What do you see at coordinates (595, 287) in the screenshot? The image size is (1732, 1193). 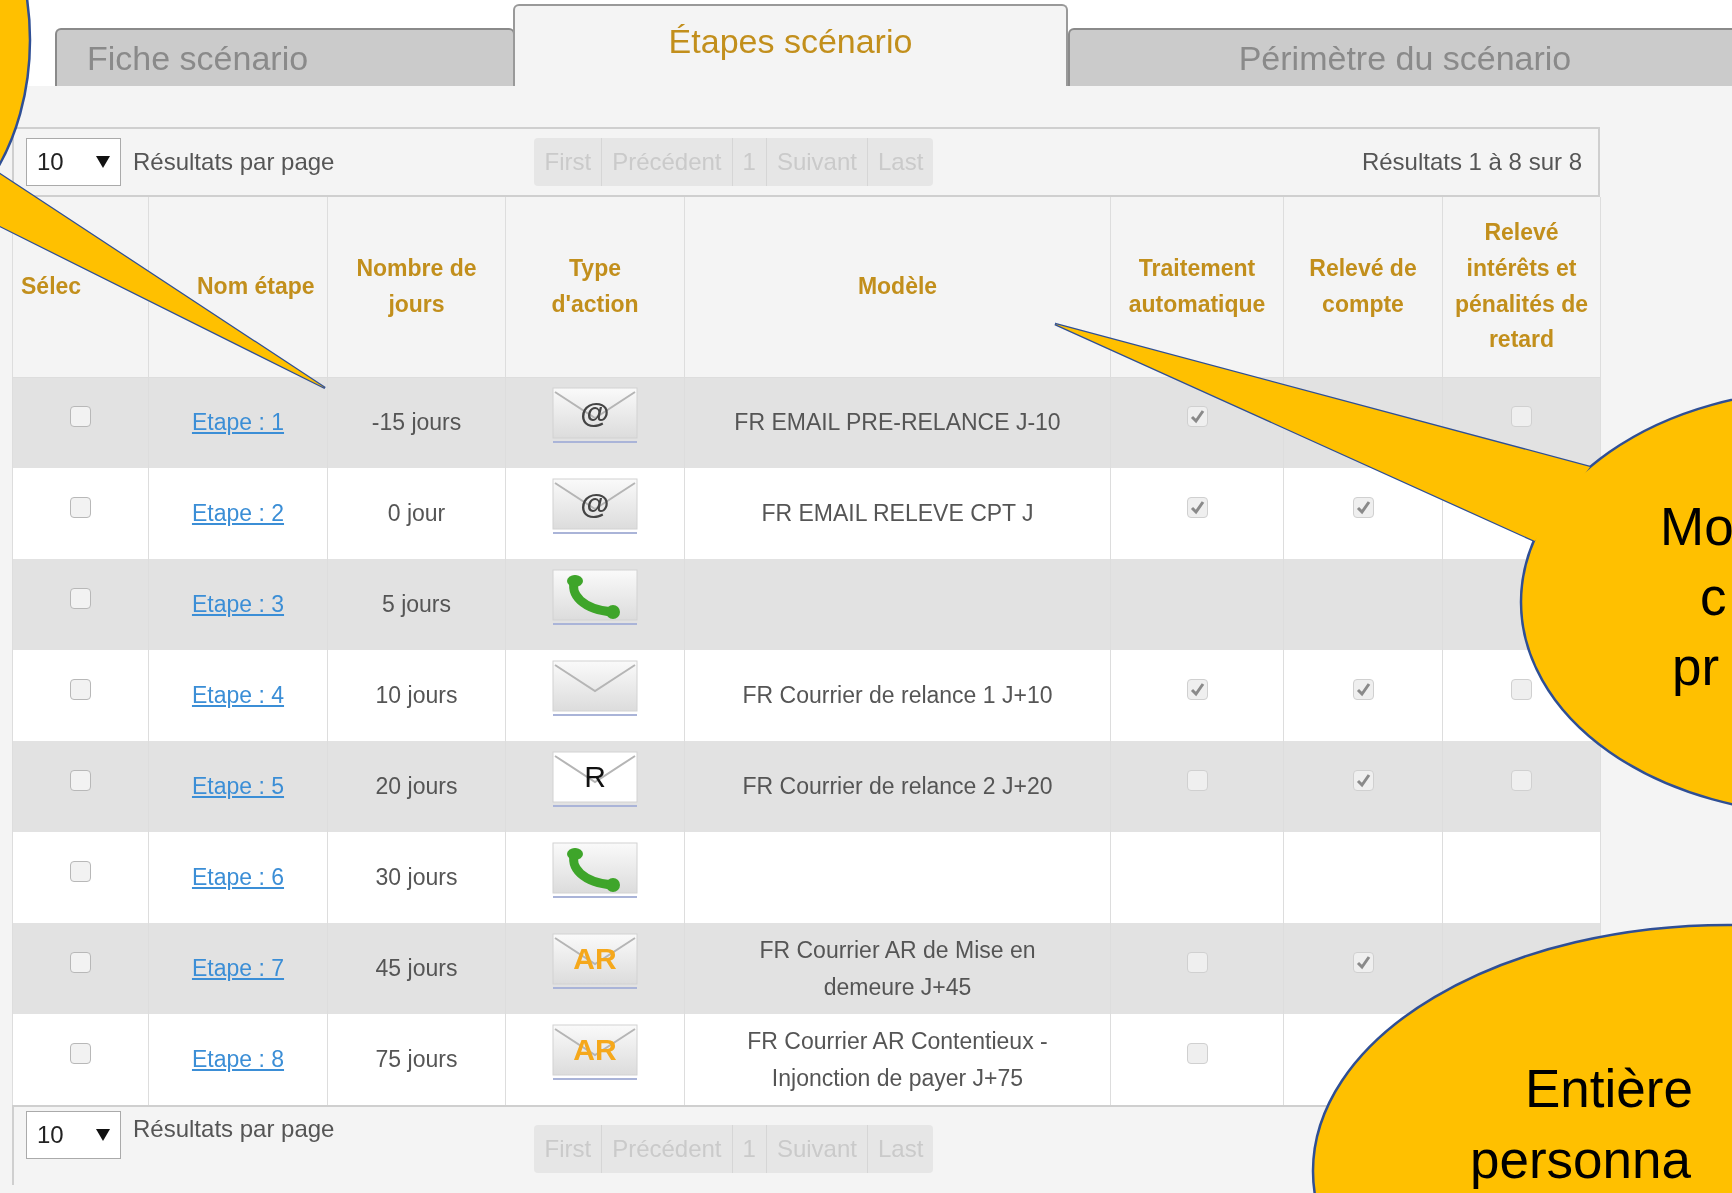 I see `column-header: Type d'action` at bounding box center [595, 287].